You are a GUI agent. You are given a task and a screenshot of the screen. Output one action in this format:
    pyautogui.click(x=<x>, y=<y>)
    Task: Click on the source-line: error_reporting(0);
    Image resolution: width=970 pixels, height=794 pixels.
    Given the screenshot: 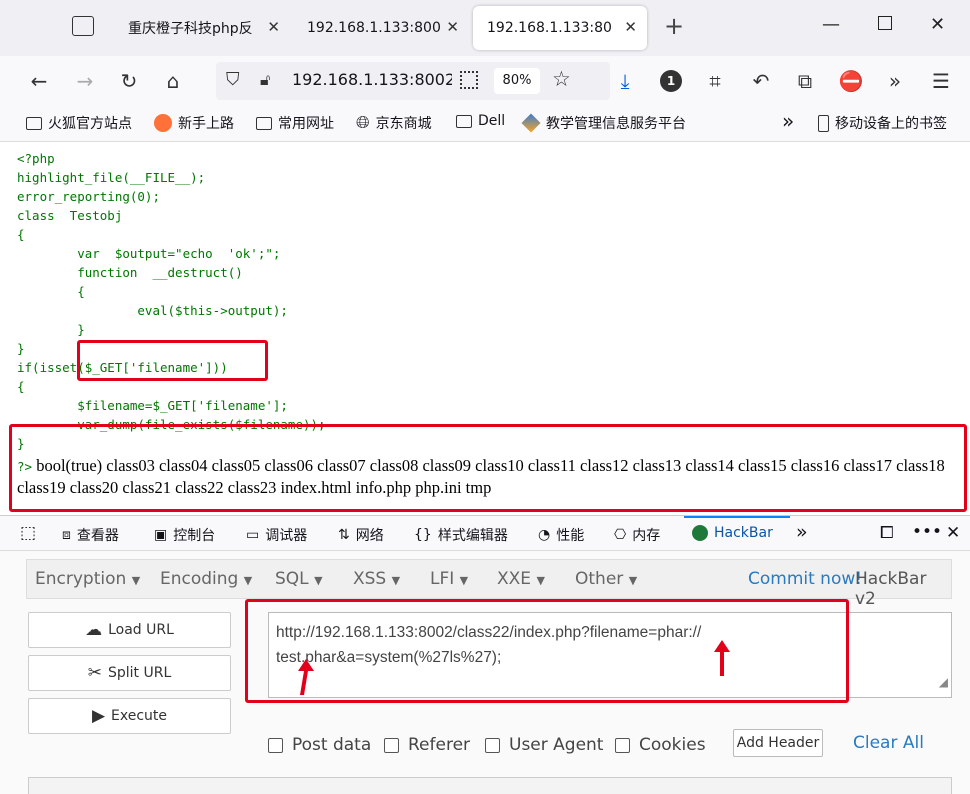 What is the action you would take?
    pyautogui.click(x=88, y=196)
    